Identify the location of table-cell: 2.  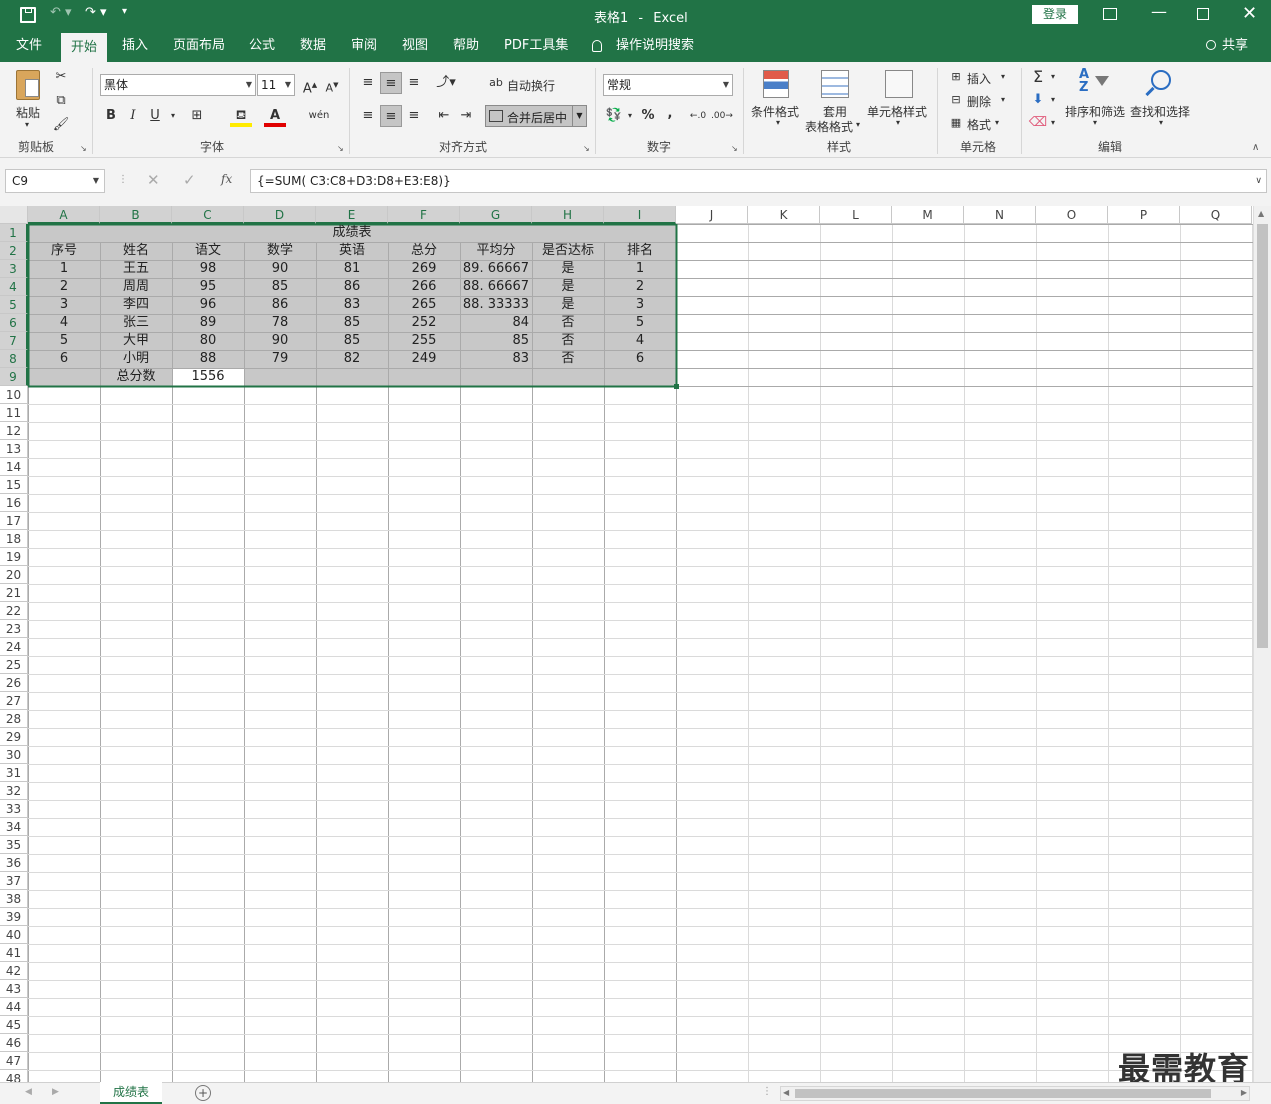
(640, 287).